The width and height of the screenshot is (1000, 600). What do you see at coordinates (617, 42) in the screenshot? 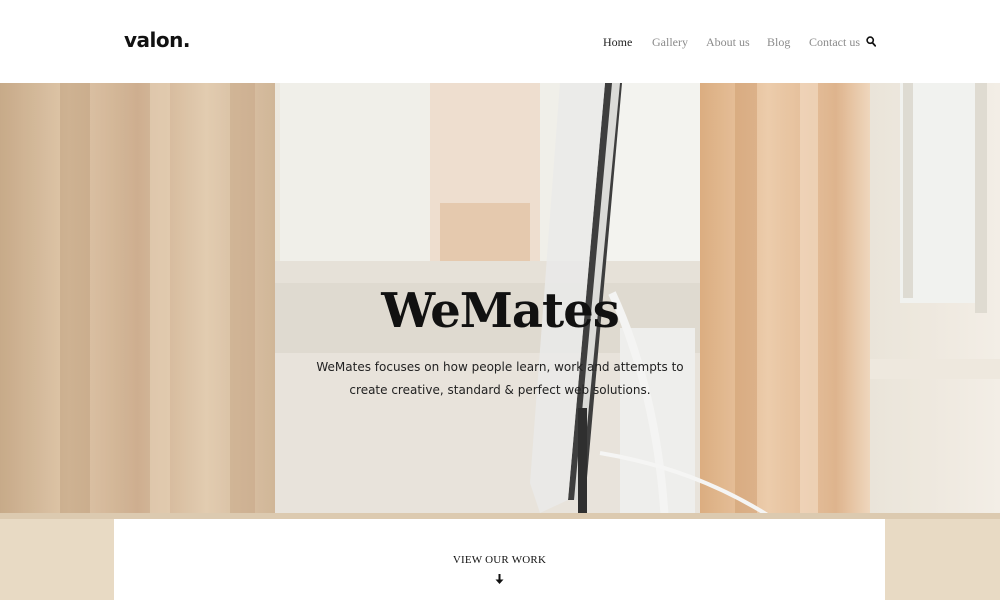
I see `nav-home: Home` at bounding box center [617, 42].